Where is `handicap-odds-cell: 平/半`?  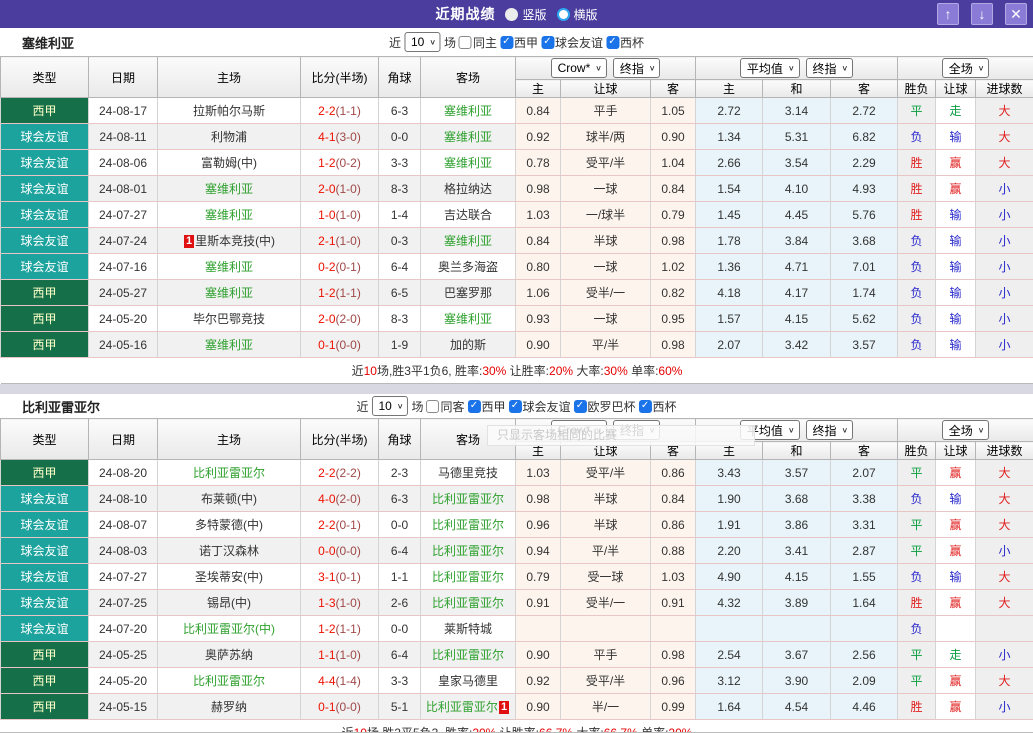
handicap-odds-cell: 平/半 is located at coordinates (605, 550).